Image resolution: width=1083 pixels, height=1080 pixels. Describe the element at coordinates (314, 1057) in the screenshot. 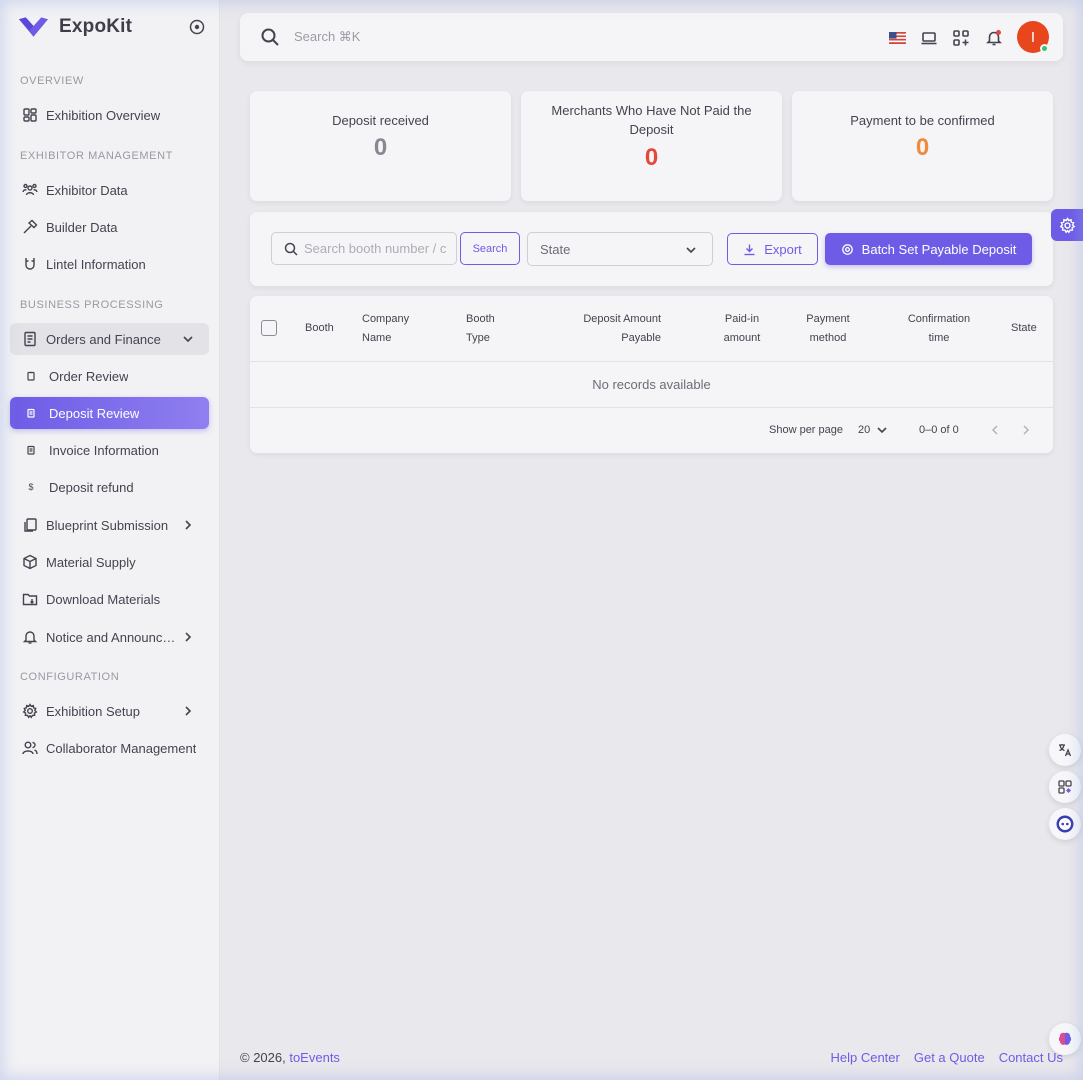

I see `company-link: toEvents` at that location.